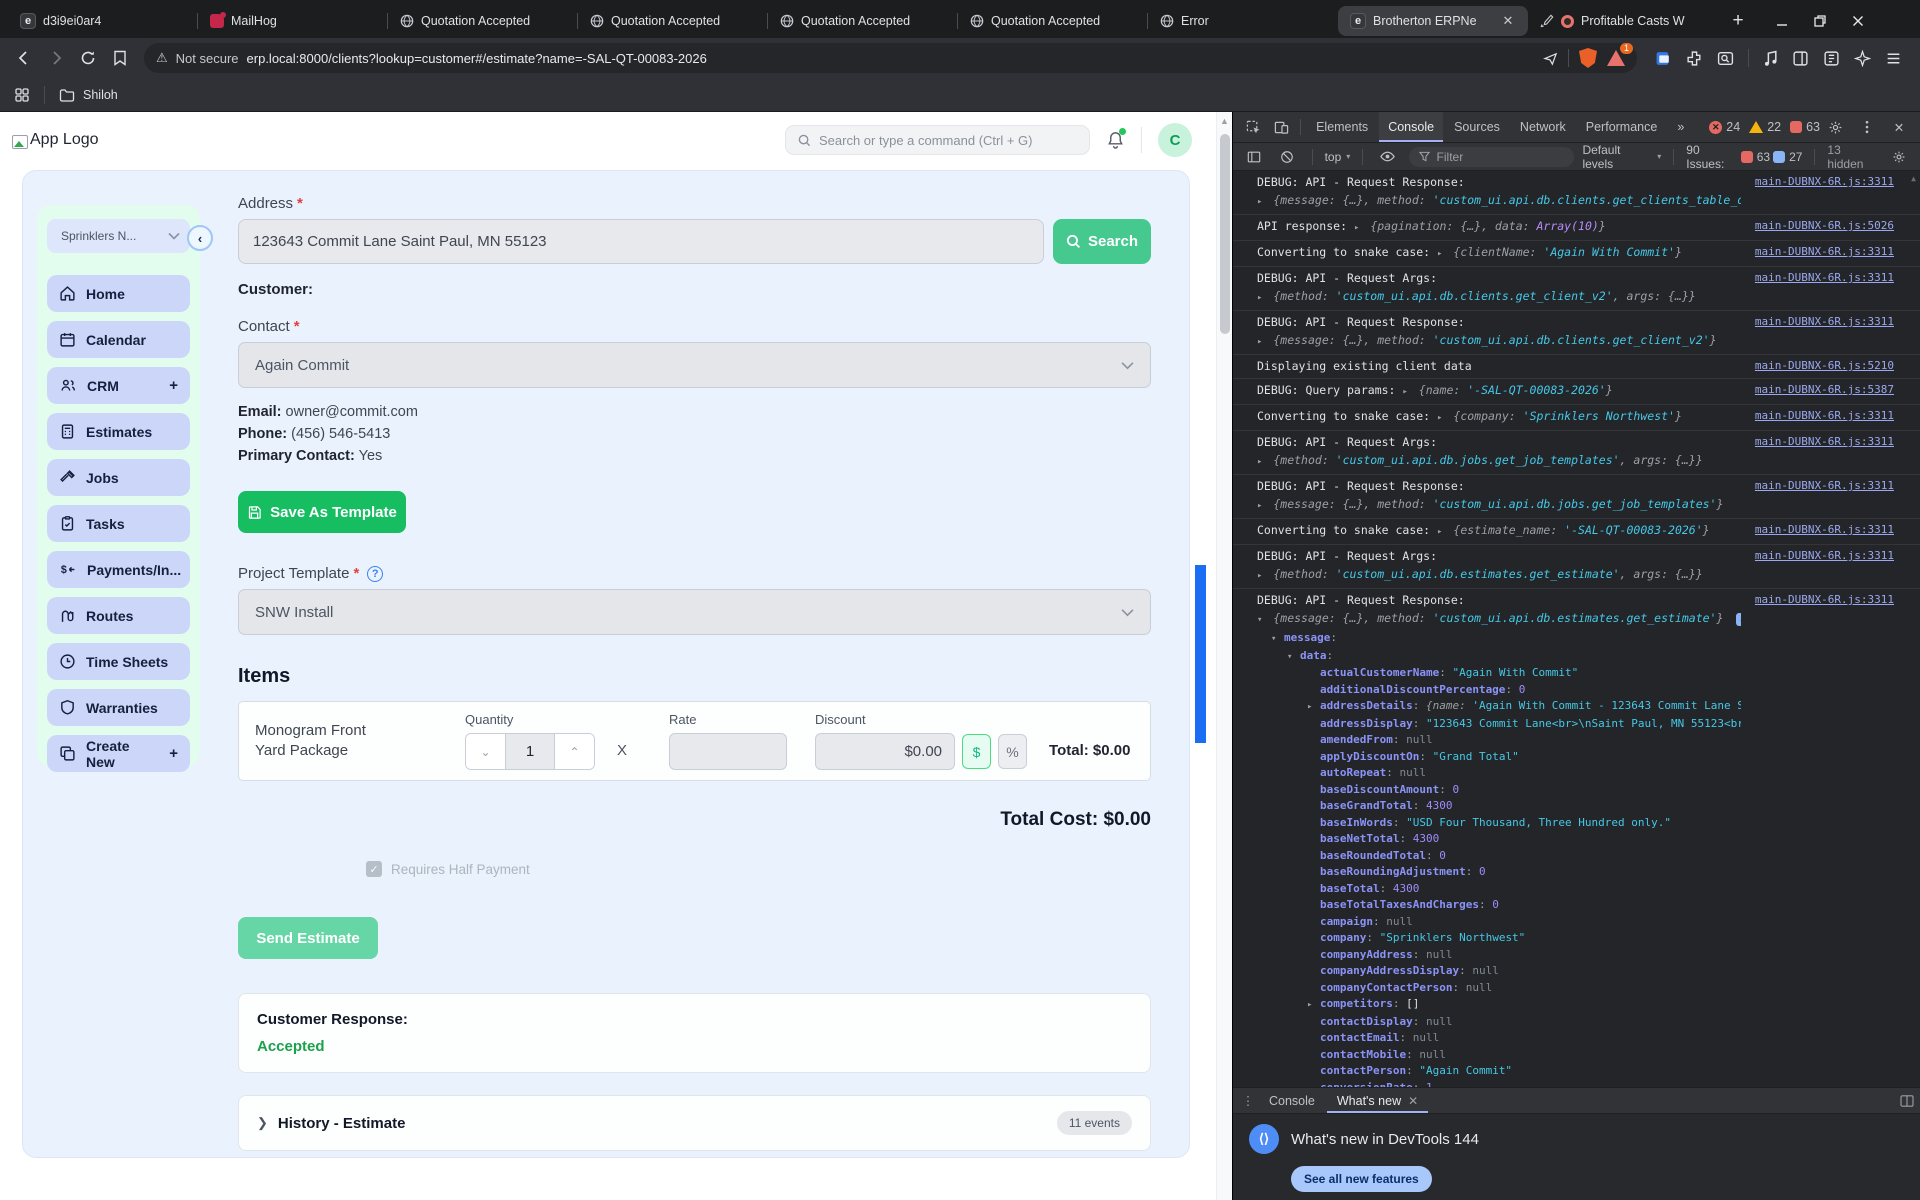 This screenshot has height=1200, width=1920. I want to click on tab-quotation-1: Quotation Accepted, so click(482, 21).